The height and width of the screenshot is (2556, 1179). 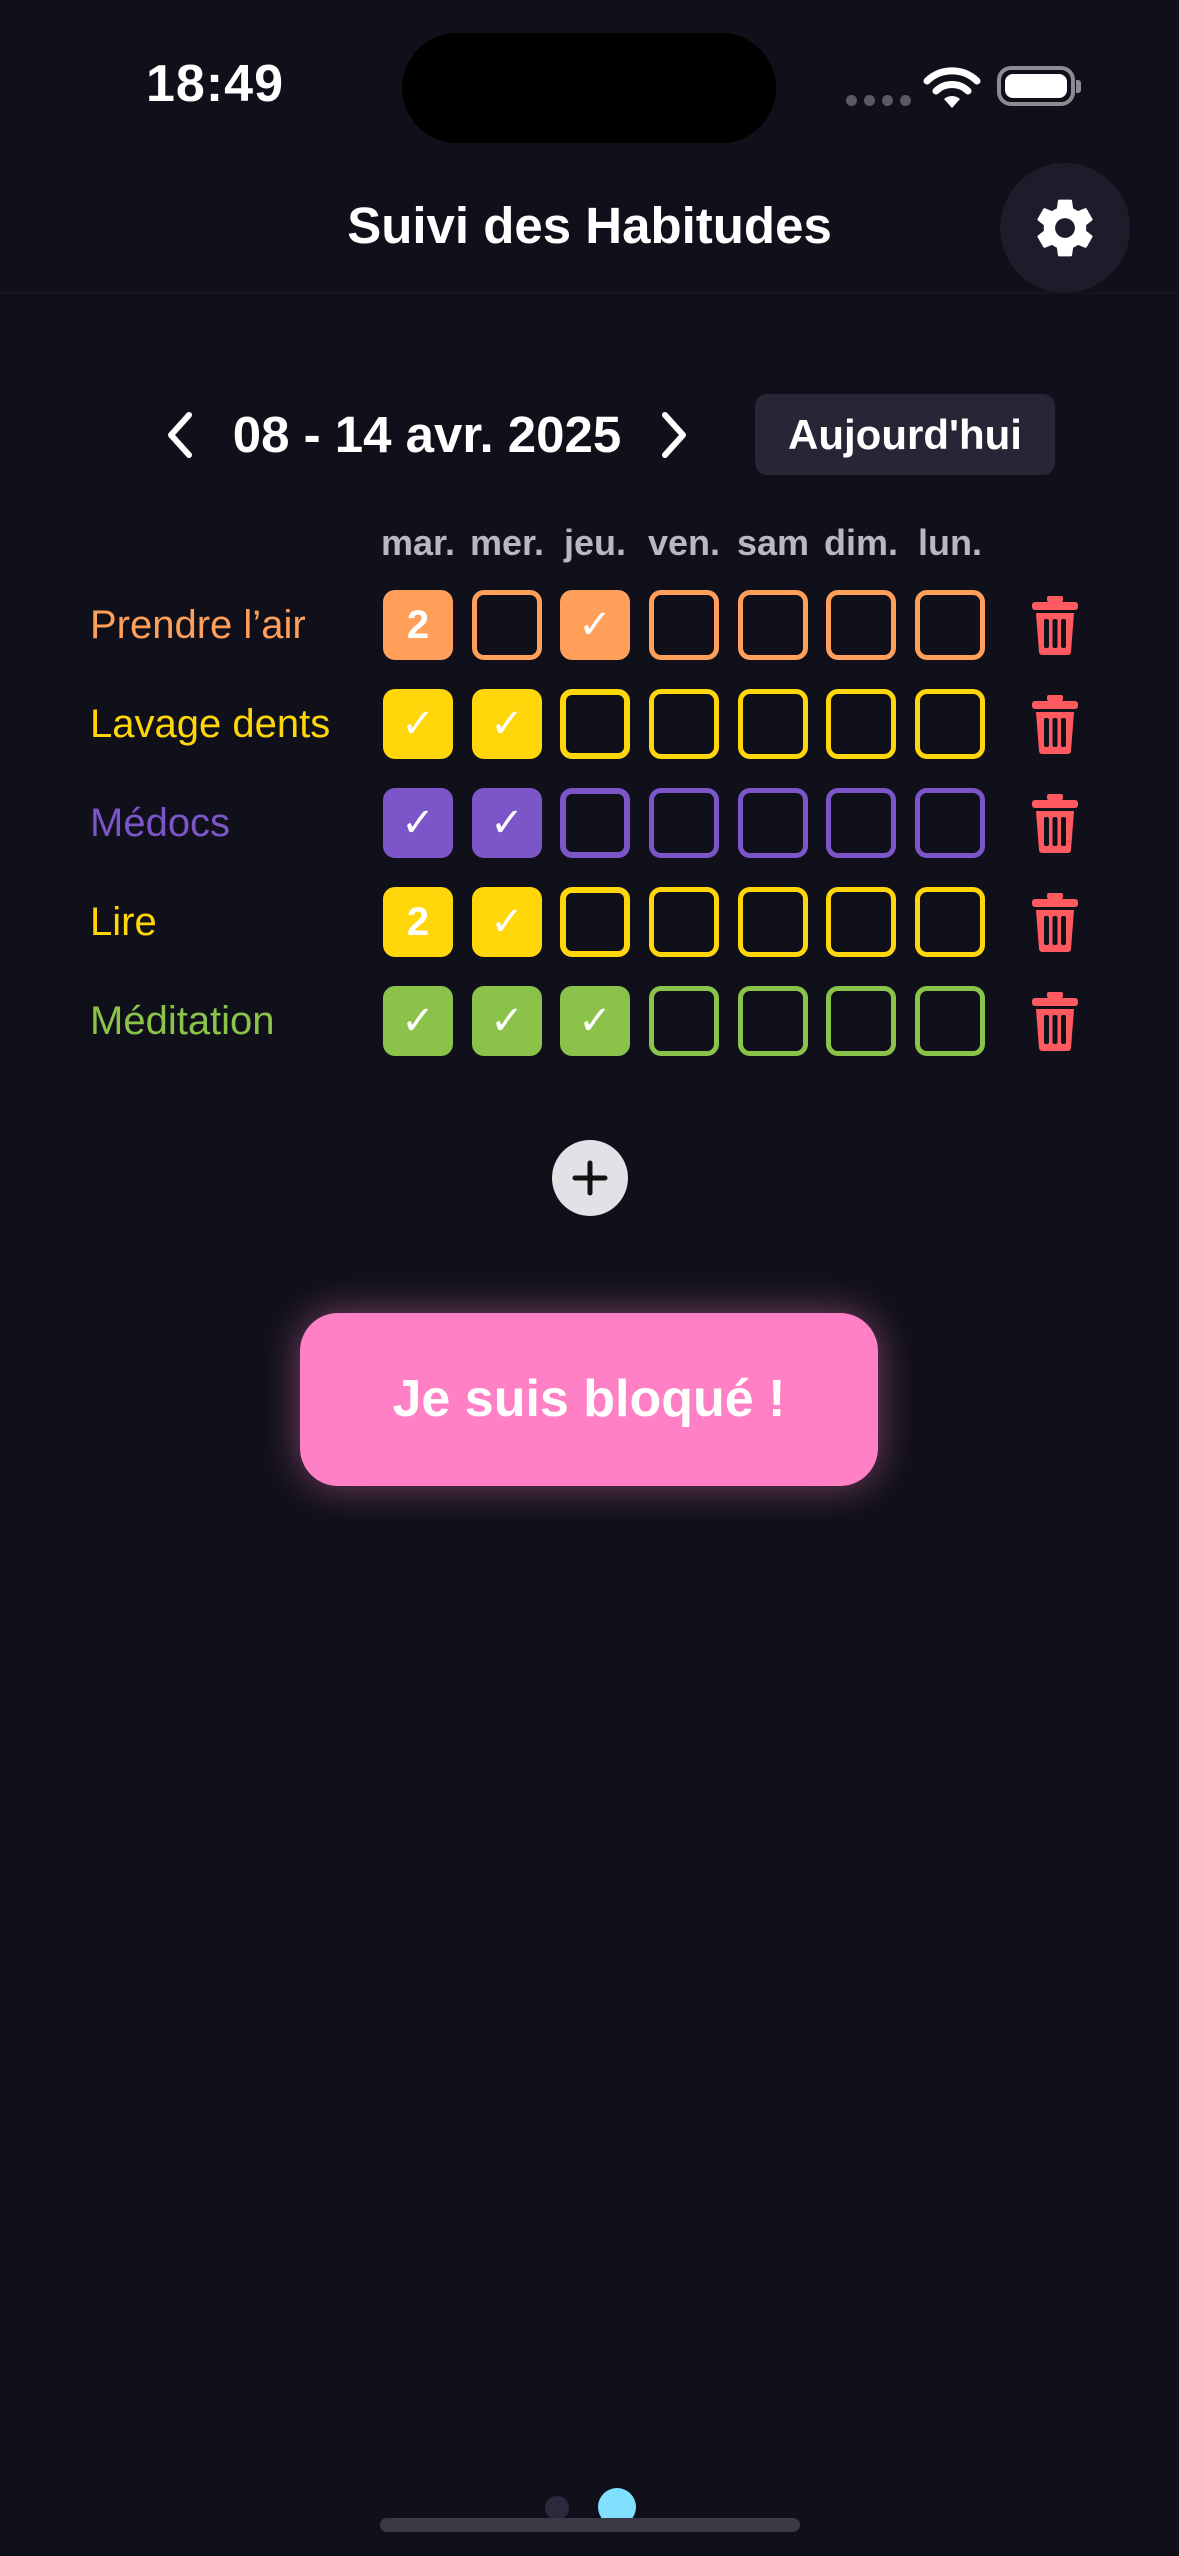 I want to click on gear-icon, so click(x=1065, y=228).